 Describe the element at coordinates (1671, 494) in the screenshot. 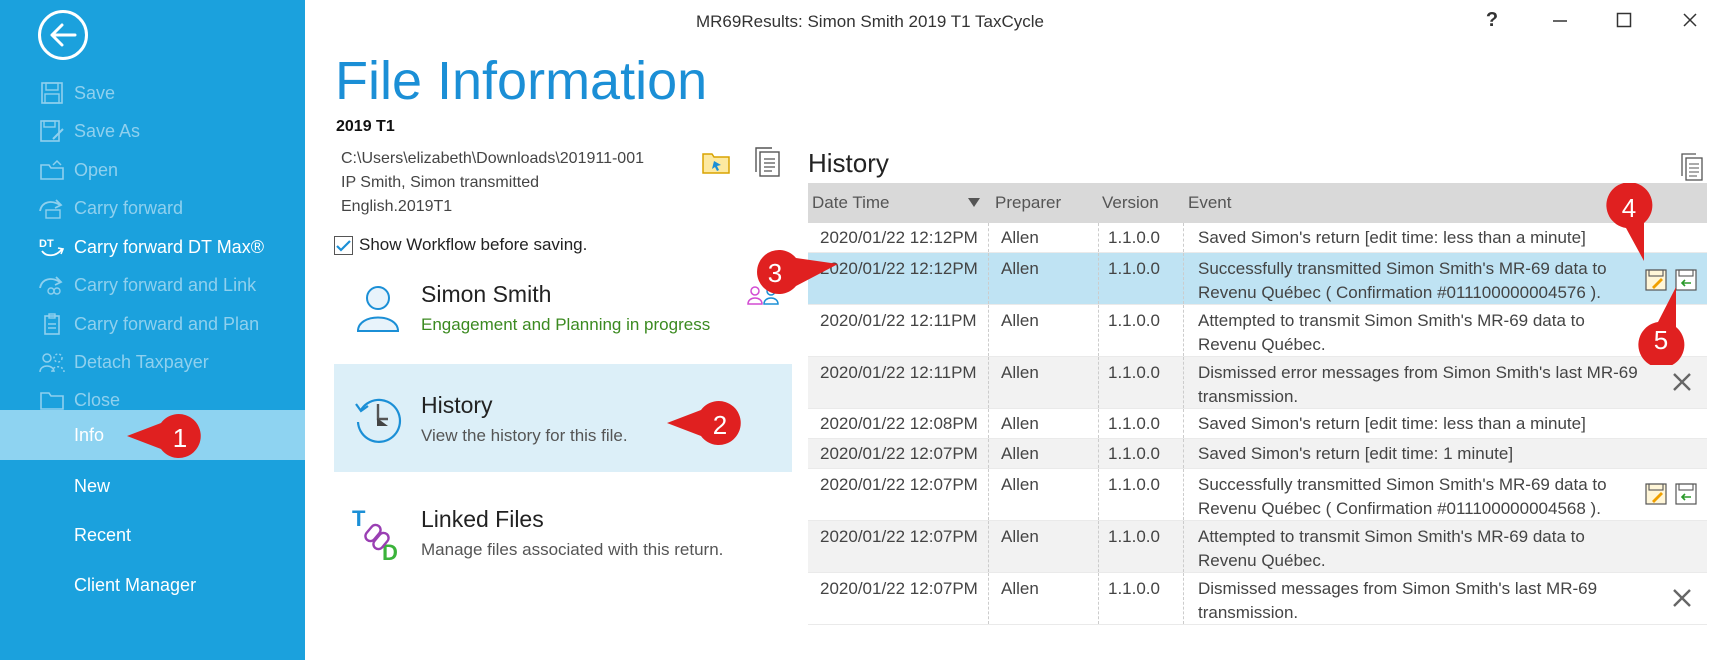

I see `row-actions` at that location.